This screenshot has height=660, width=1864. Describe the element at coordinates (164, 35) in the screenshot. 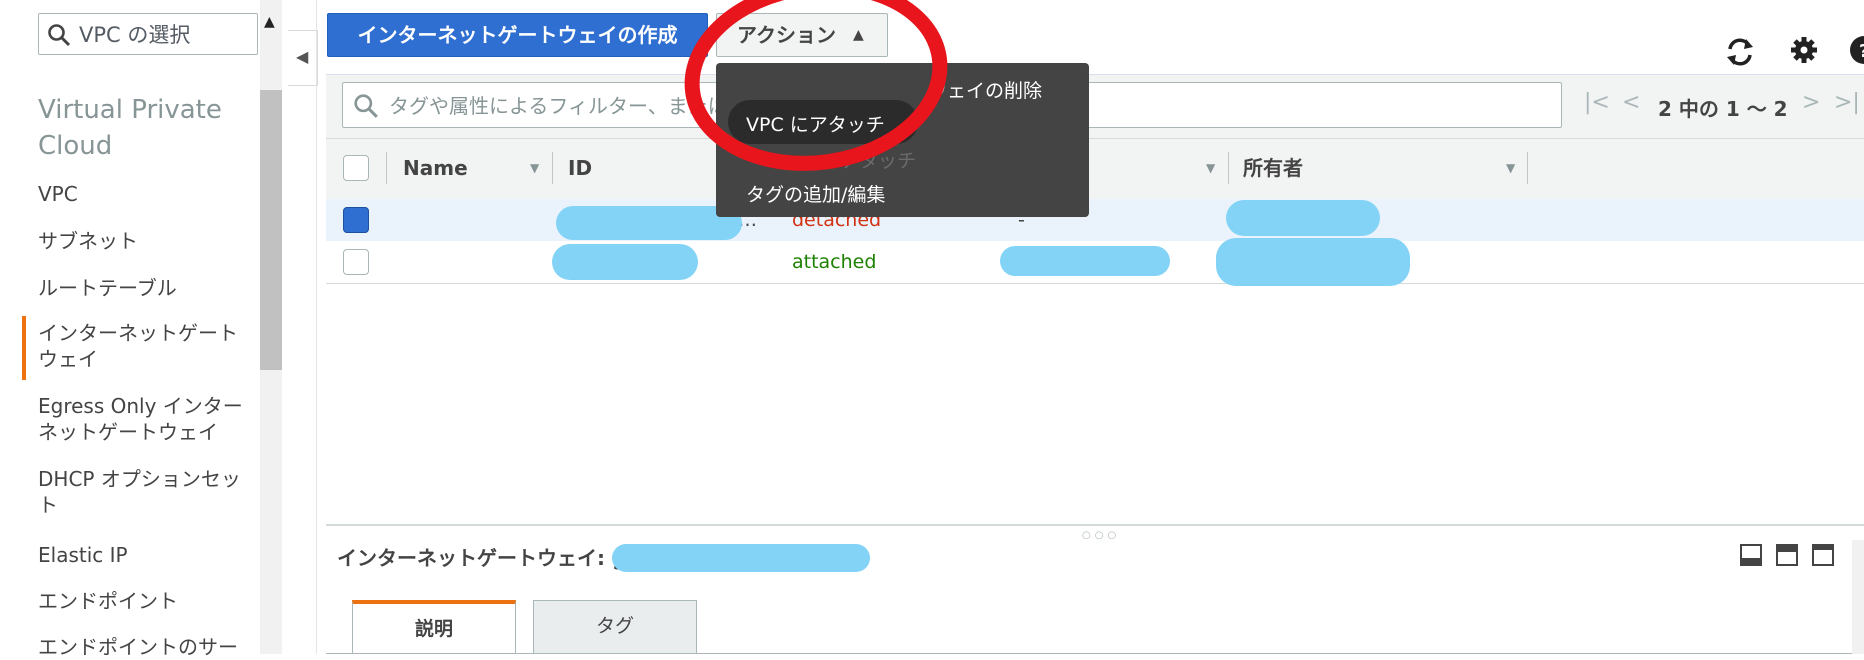

I see `vpc-select-field` at that location.